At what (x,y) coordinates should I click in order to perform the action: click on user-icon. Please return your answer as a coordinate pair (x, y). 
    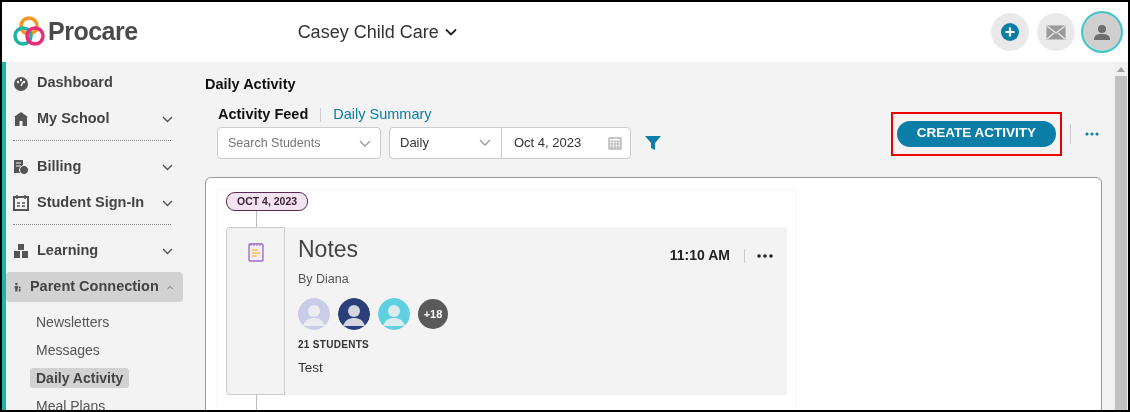
    Looking at the image, I should click on (1102, 32).